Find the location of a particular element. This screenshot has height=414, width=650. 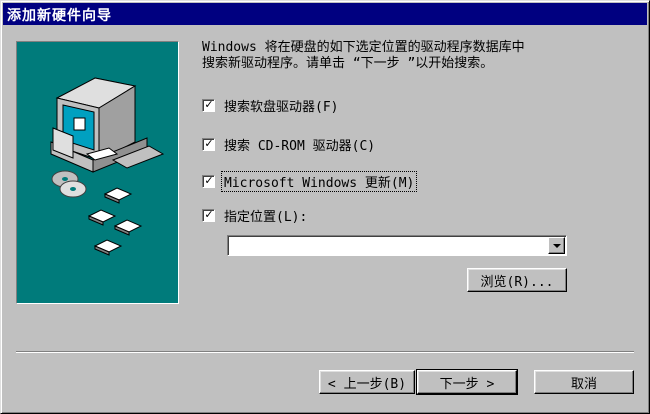

option-windows-update: ✓ Microsoft Windows 更新(M) is located at coordinates (310, 181).